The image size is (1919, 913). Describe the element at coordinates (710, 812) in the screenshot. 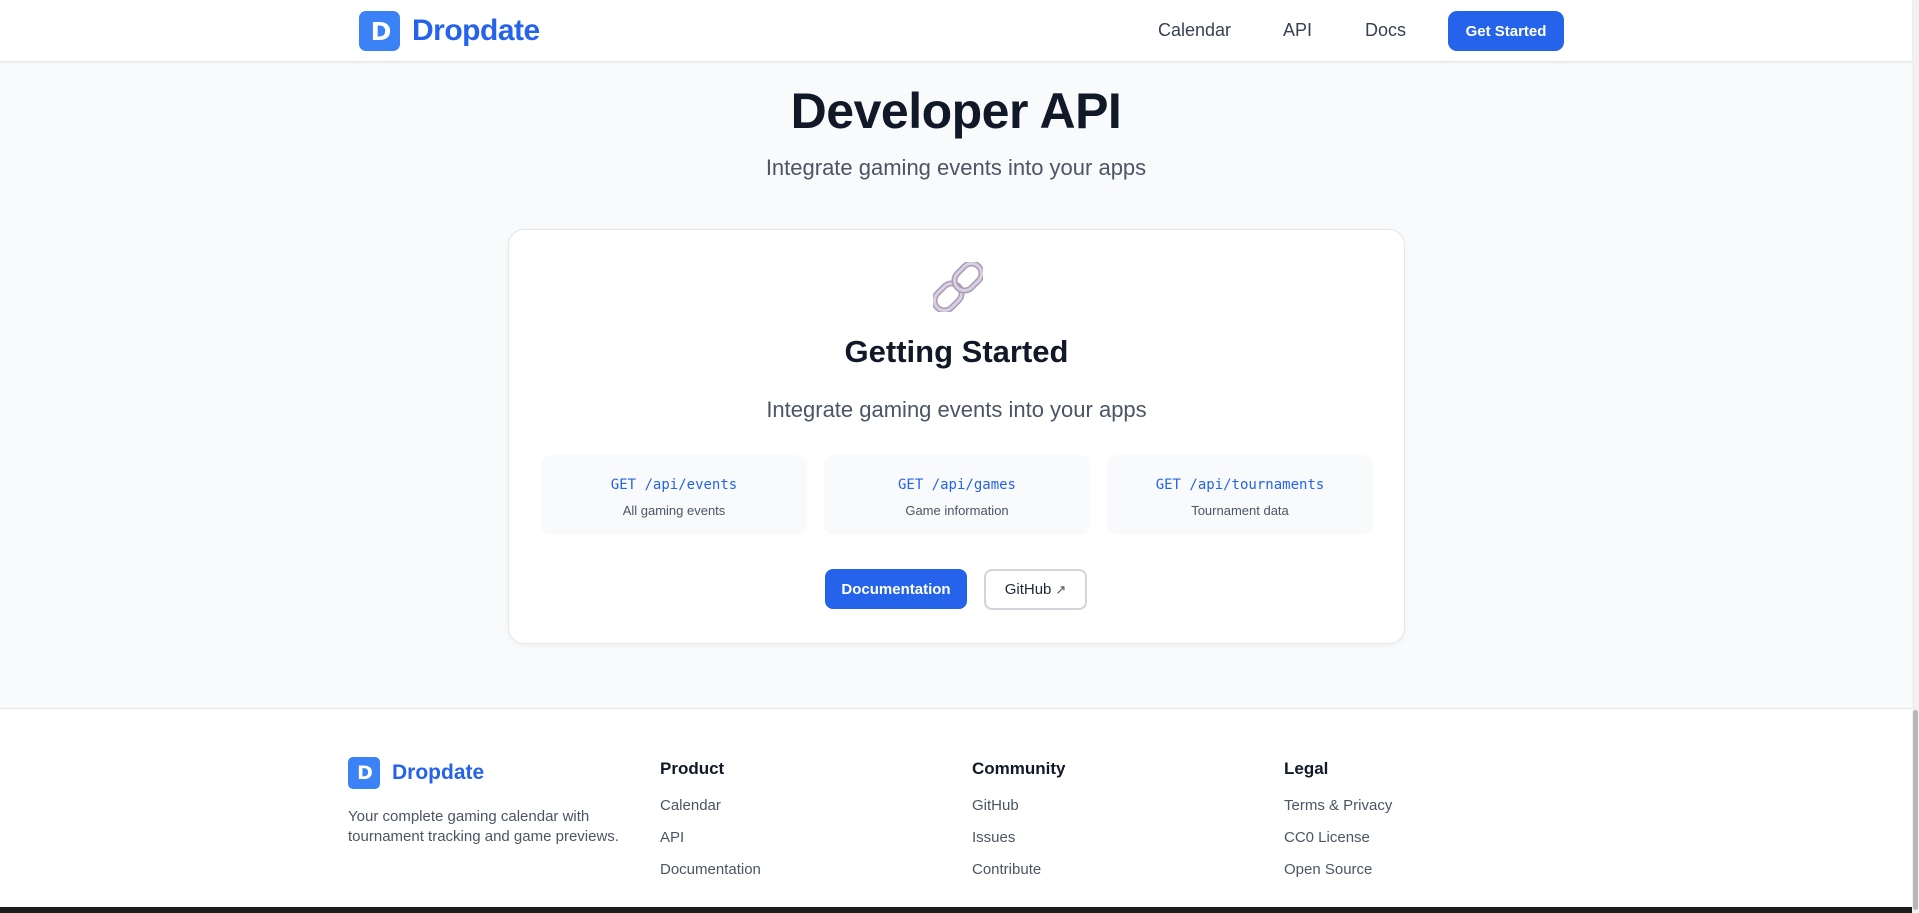

I see `footer-link-calendar: Calendar` at that location.